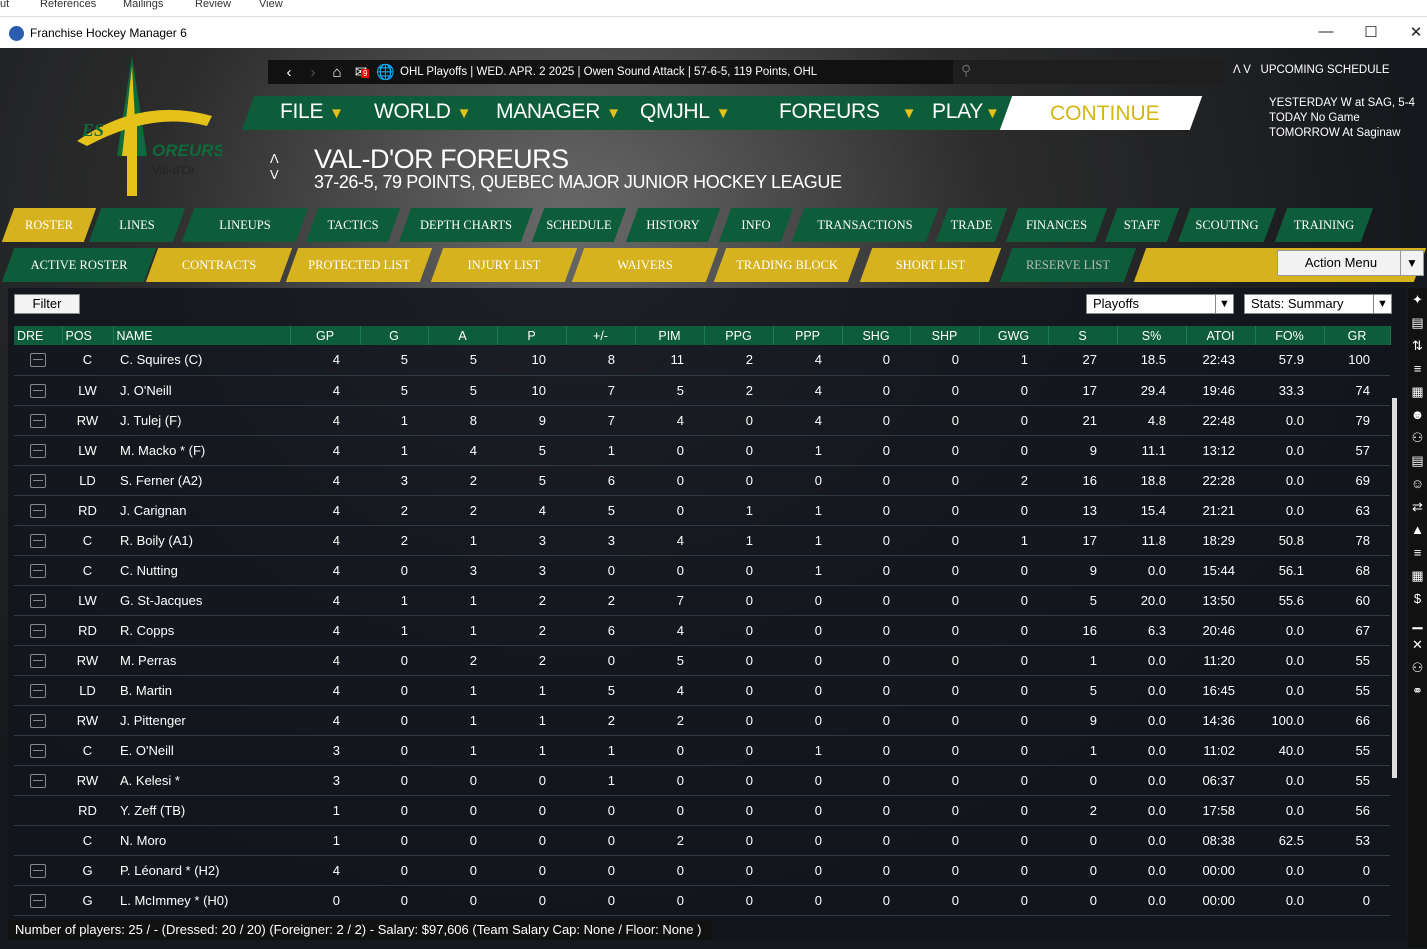  Describe the element at coordinates (1395, 628) in the screenshot. I see `table-scrollbar` at that location.